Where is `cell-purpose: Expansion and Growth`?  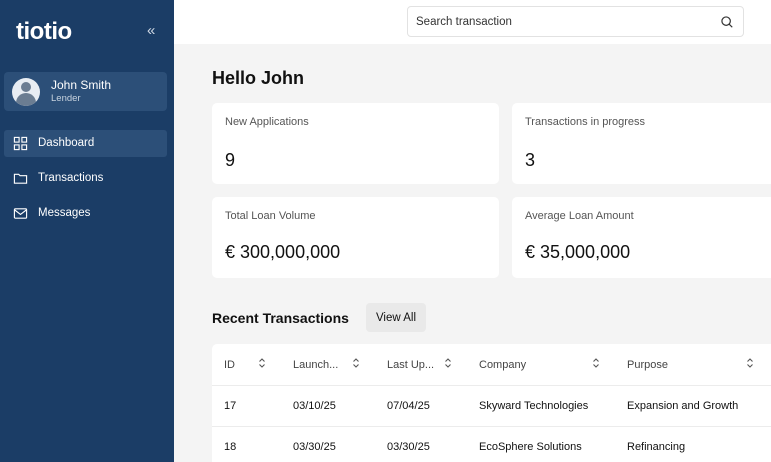 cell-purpose: Expansion and Growth is located at coordinates (683, 406).